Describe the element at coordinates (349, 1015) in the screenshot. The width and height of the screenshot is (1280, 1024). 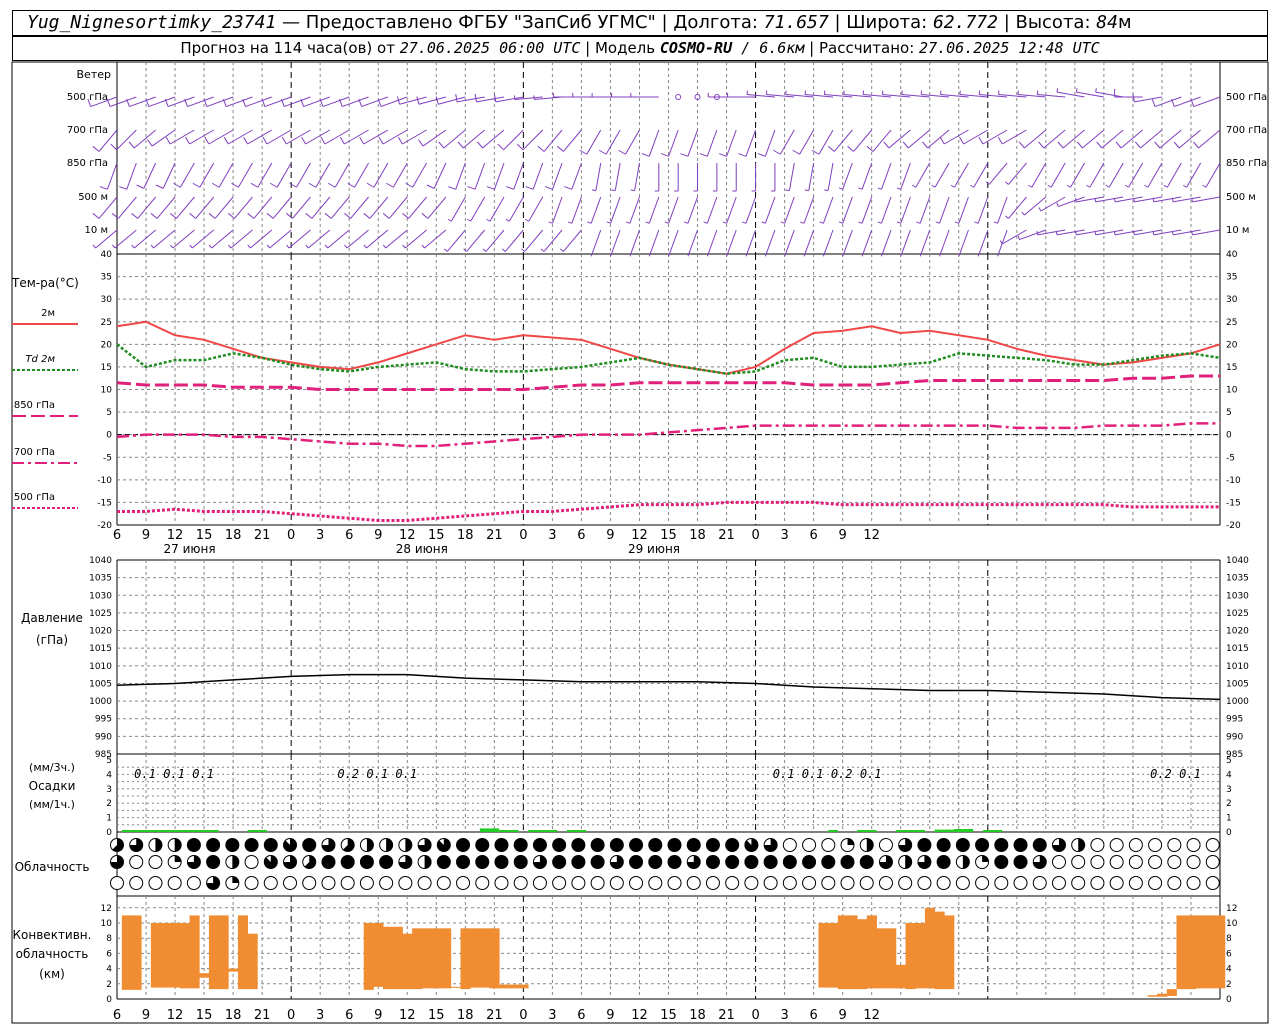
I see `convective-x-tick: 6` at that location.